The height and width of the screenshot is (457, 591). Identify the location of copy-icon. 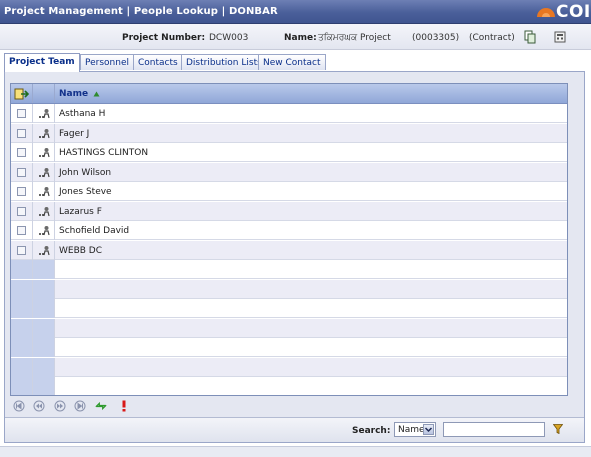
(530, 37).